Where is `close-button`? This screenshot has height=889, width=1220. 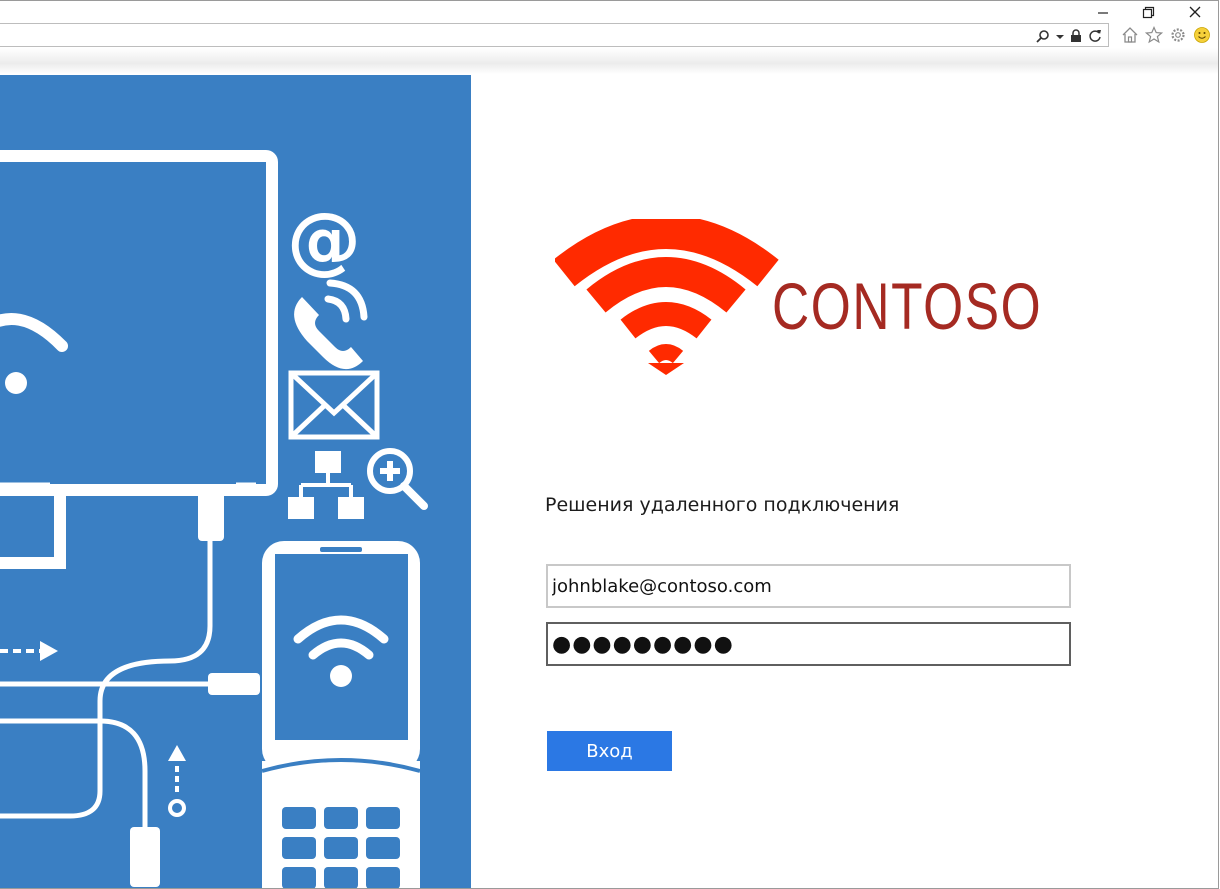
close-button is located at coordinates (1195, 12).